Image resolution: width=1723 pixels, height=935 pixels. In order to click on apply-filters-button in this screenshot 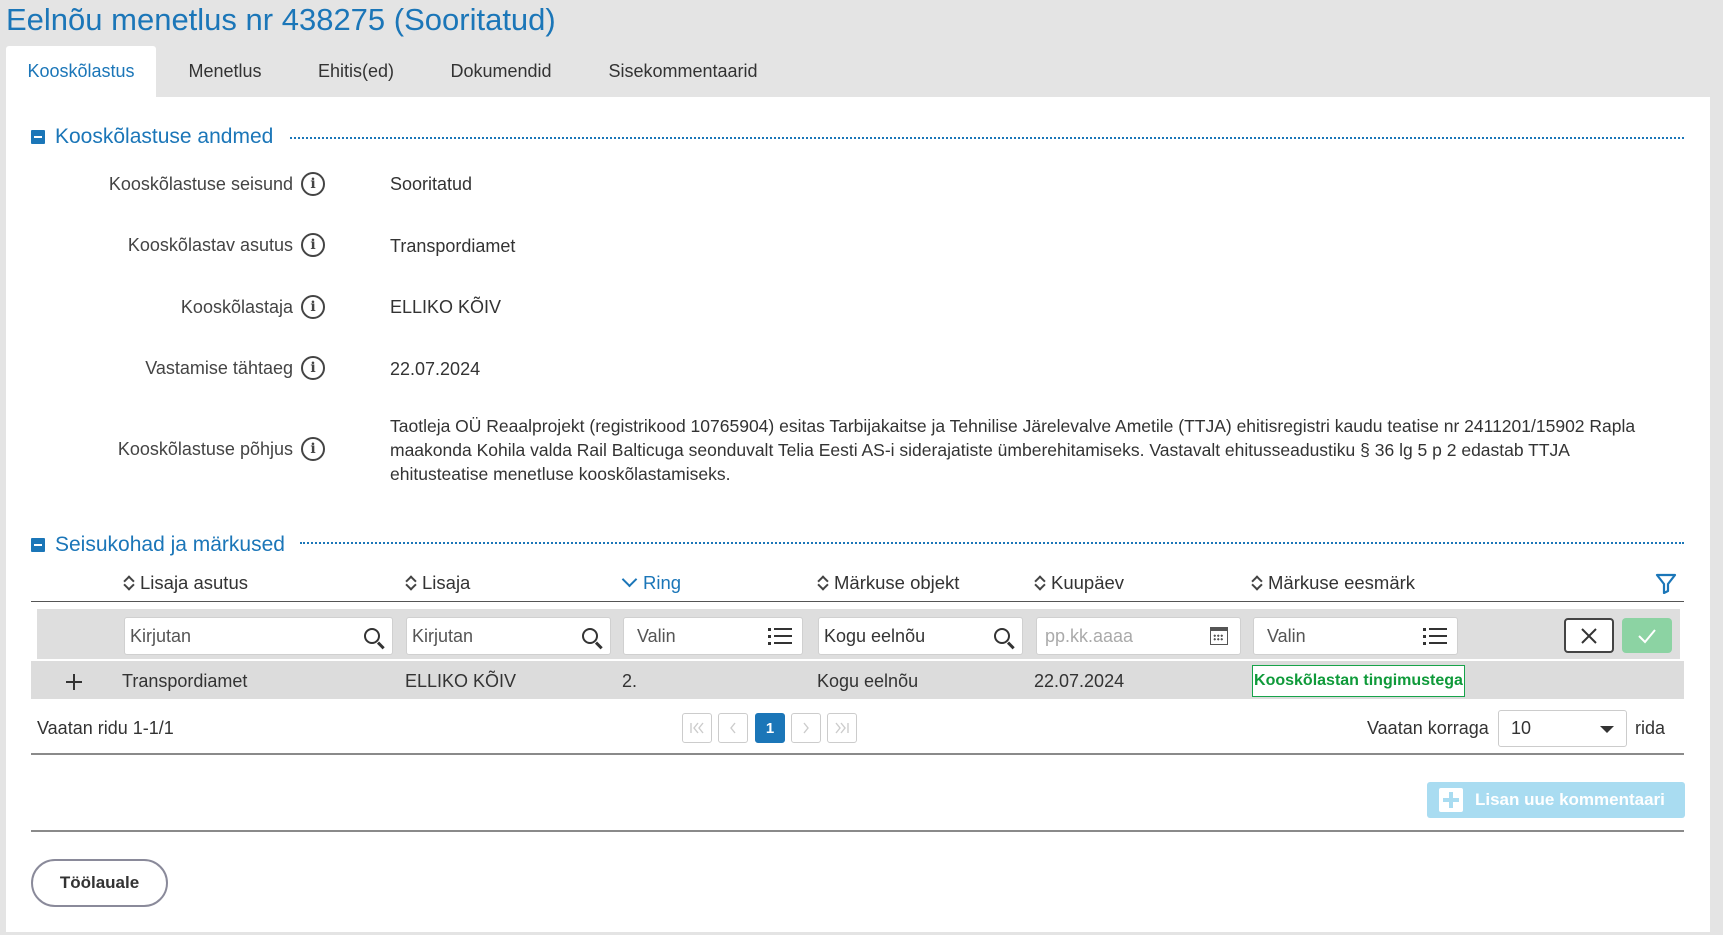, I will do `click(1647, 635)`.